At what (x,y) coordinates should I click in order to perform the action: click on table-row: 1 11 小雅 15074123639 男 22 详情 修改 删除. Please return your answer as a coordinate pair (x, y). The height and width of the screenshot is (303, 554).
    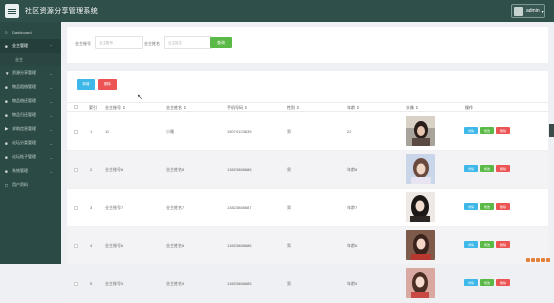
    Looking at the image, I should click on (307, 132).